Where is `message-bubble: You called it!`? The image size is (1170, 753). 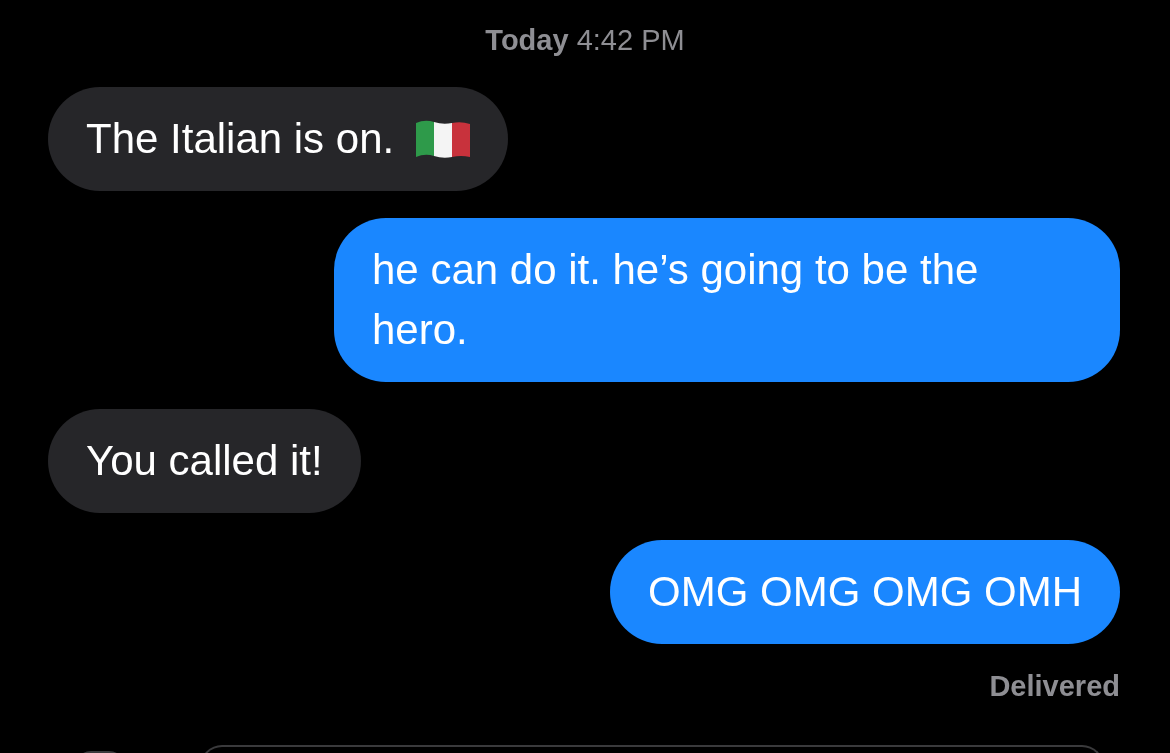 message-bubble: You called it! is located at coordinates (204, 461).